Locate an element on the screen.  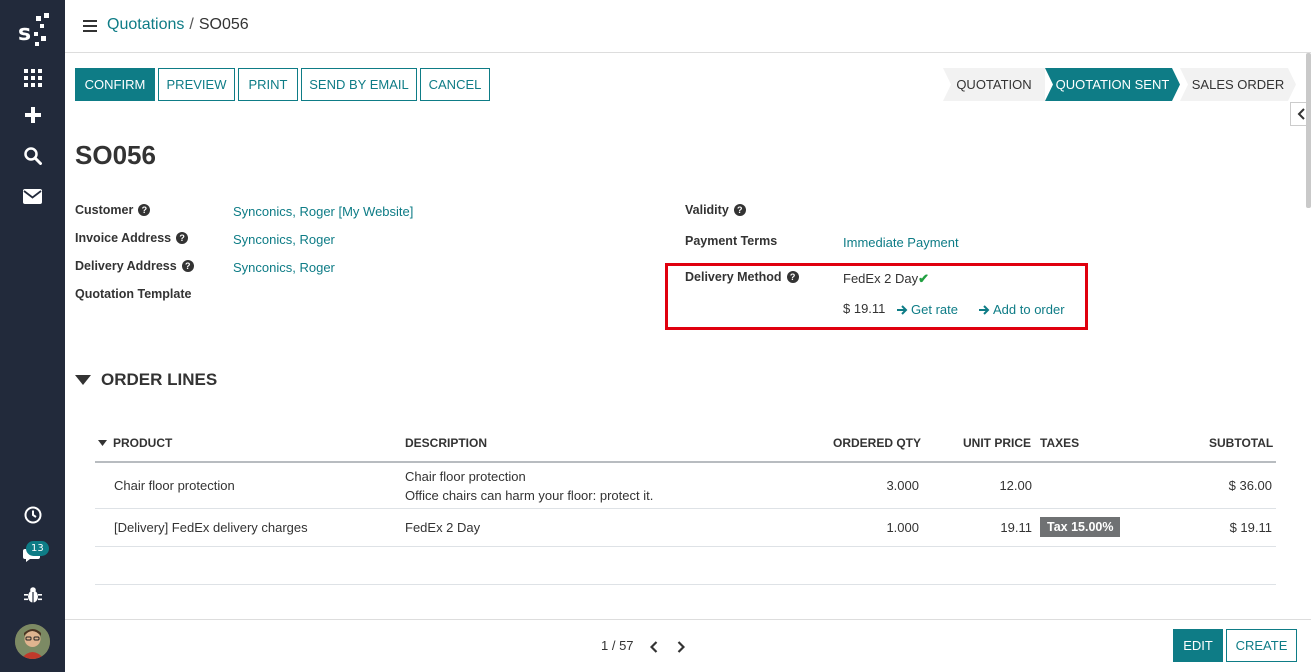
record-title: SO056 is located at coordinates (115, 155).